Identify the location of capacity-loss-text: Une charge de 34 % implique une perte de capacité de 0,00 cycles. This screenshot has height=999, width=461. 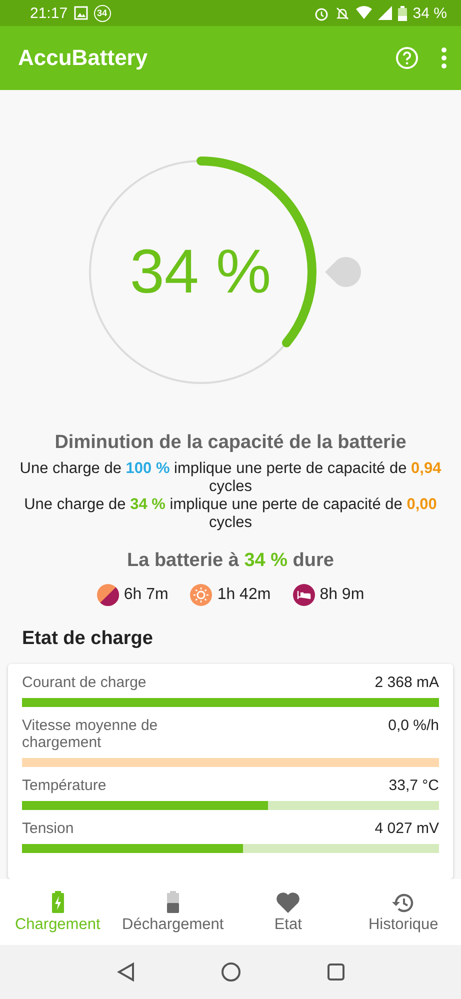
(230, 514).